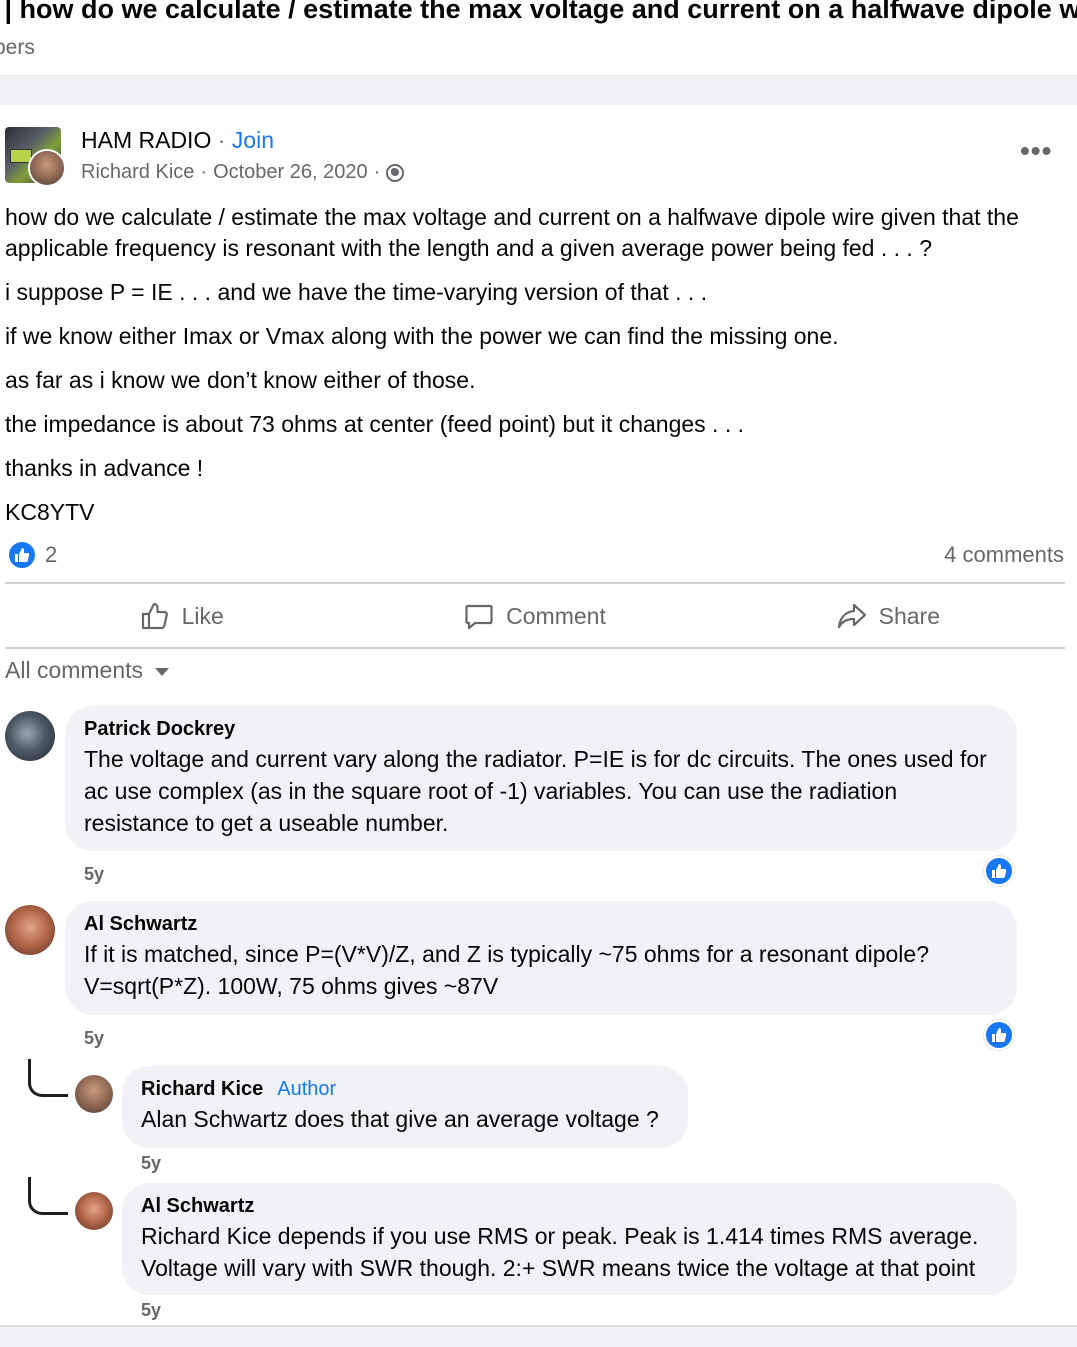 This screenshot has height=1347, width=1077. I want to click on comments-filter-dropdown: All comments, so click(87, 670).